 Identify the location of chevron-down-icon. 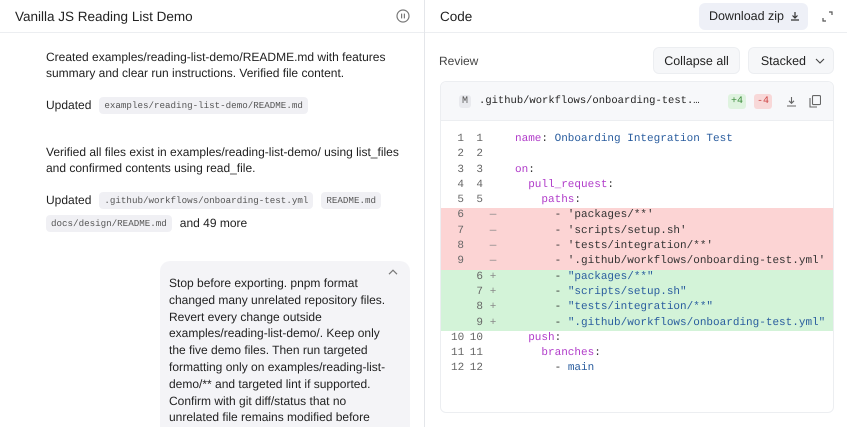
(820, 61).